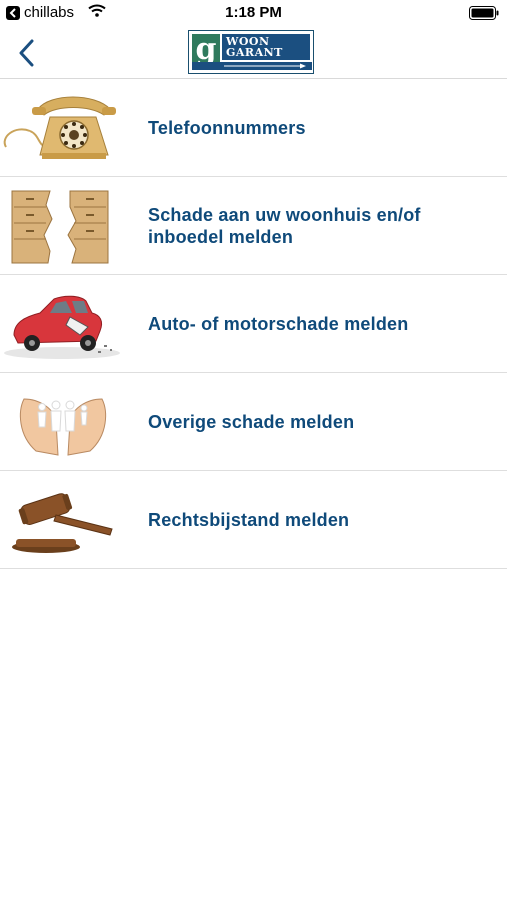  I want to click on logo-band: WOON GARANT, so click(266, 47).